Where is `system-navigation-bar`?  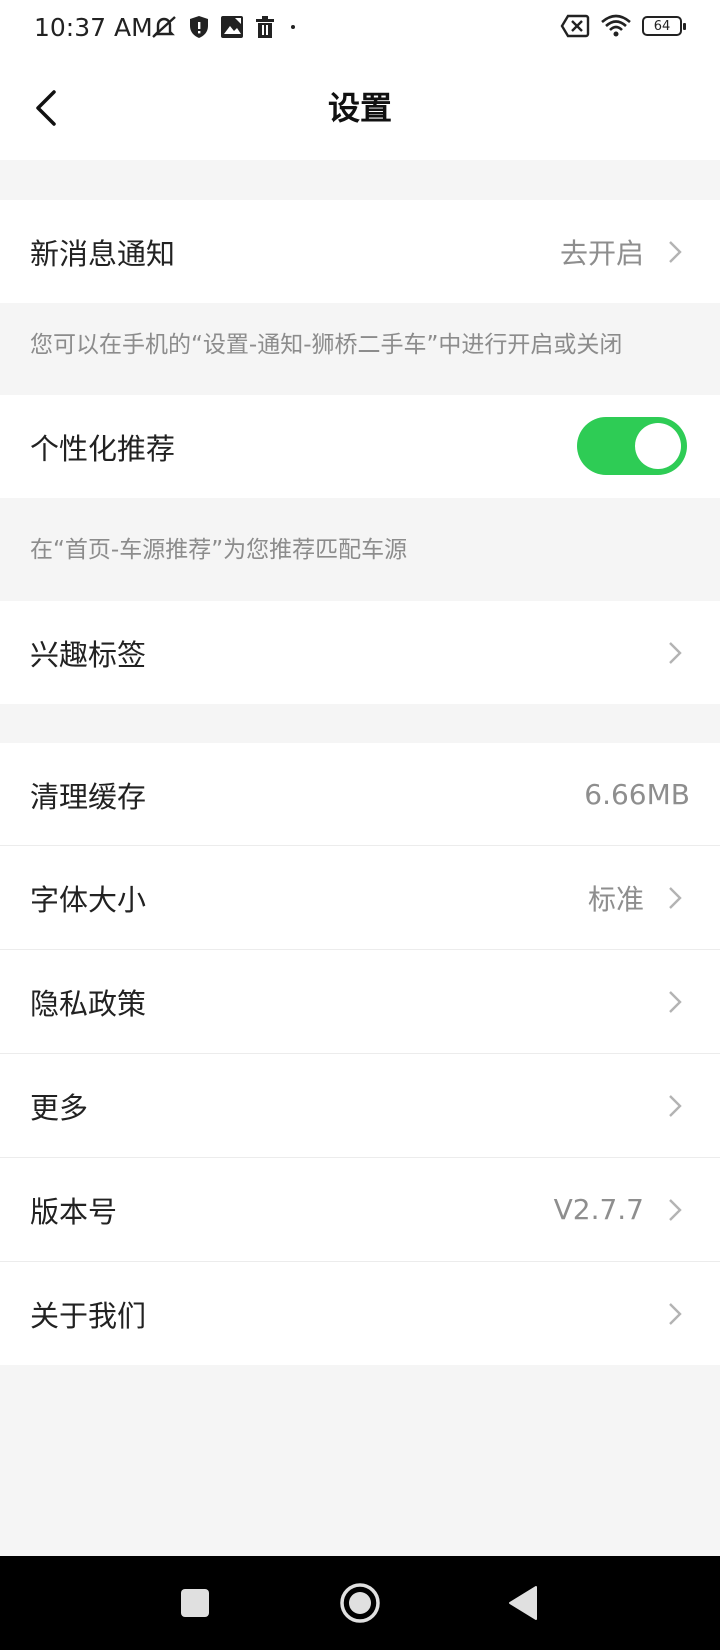
system-navigation-bar is located at coordinates (360, 1603).